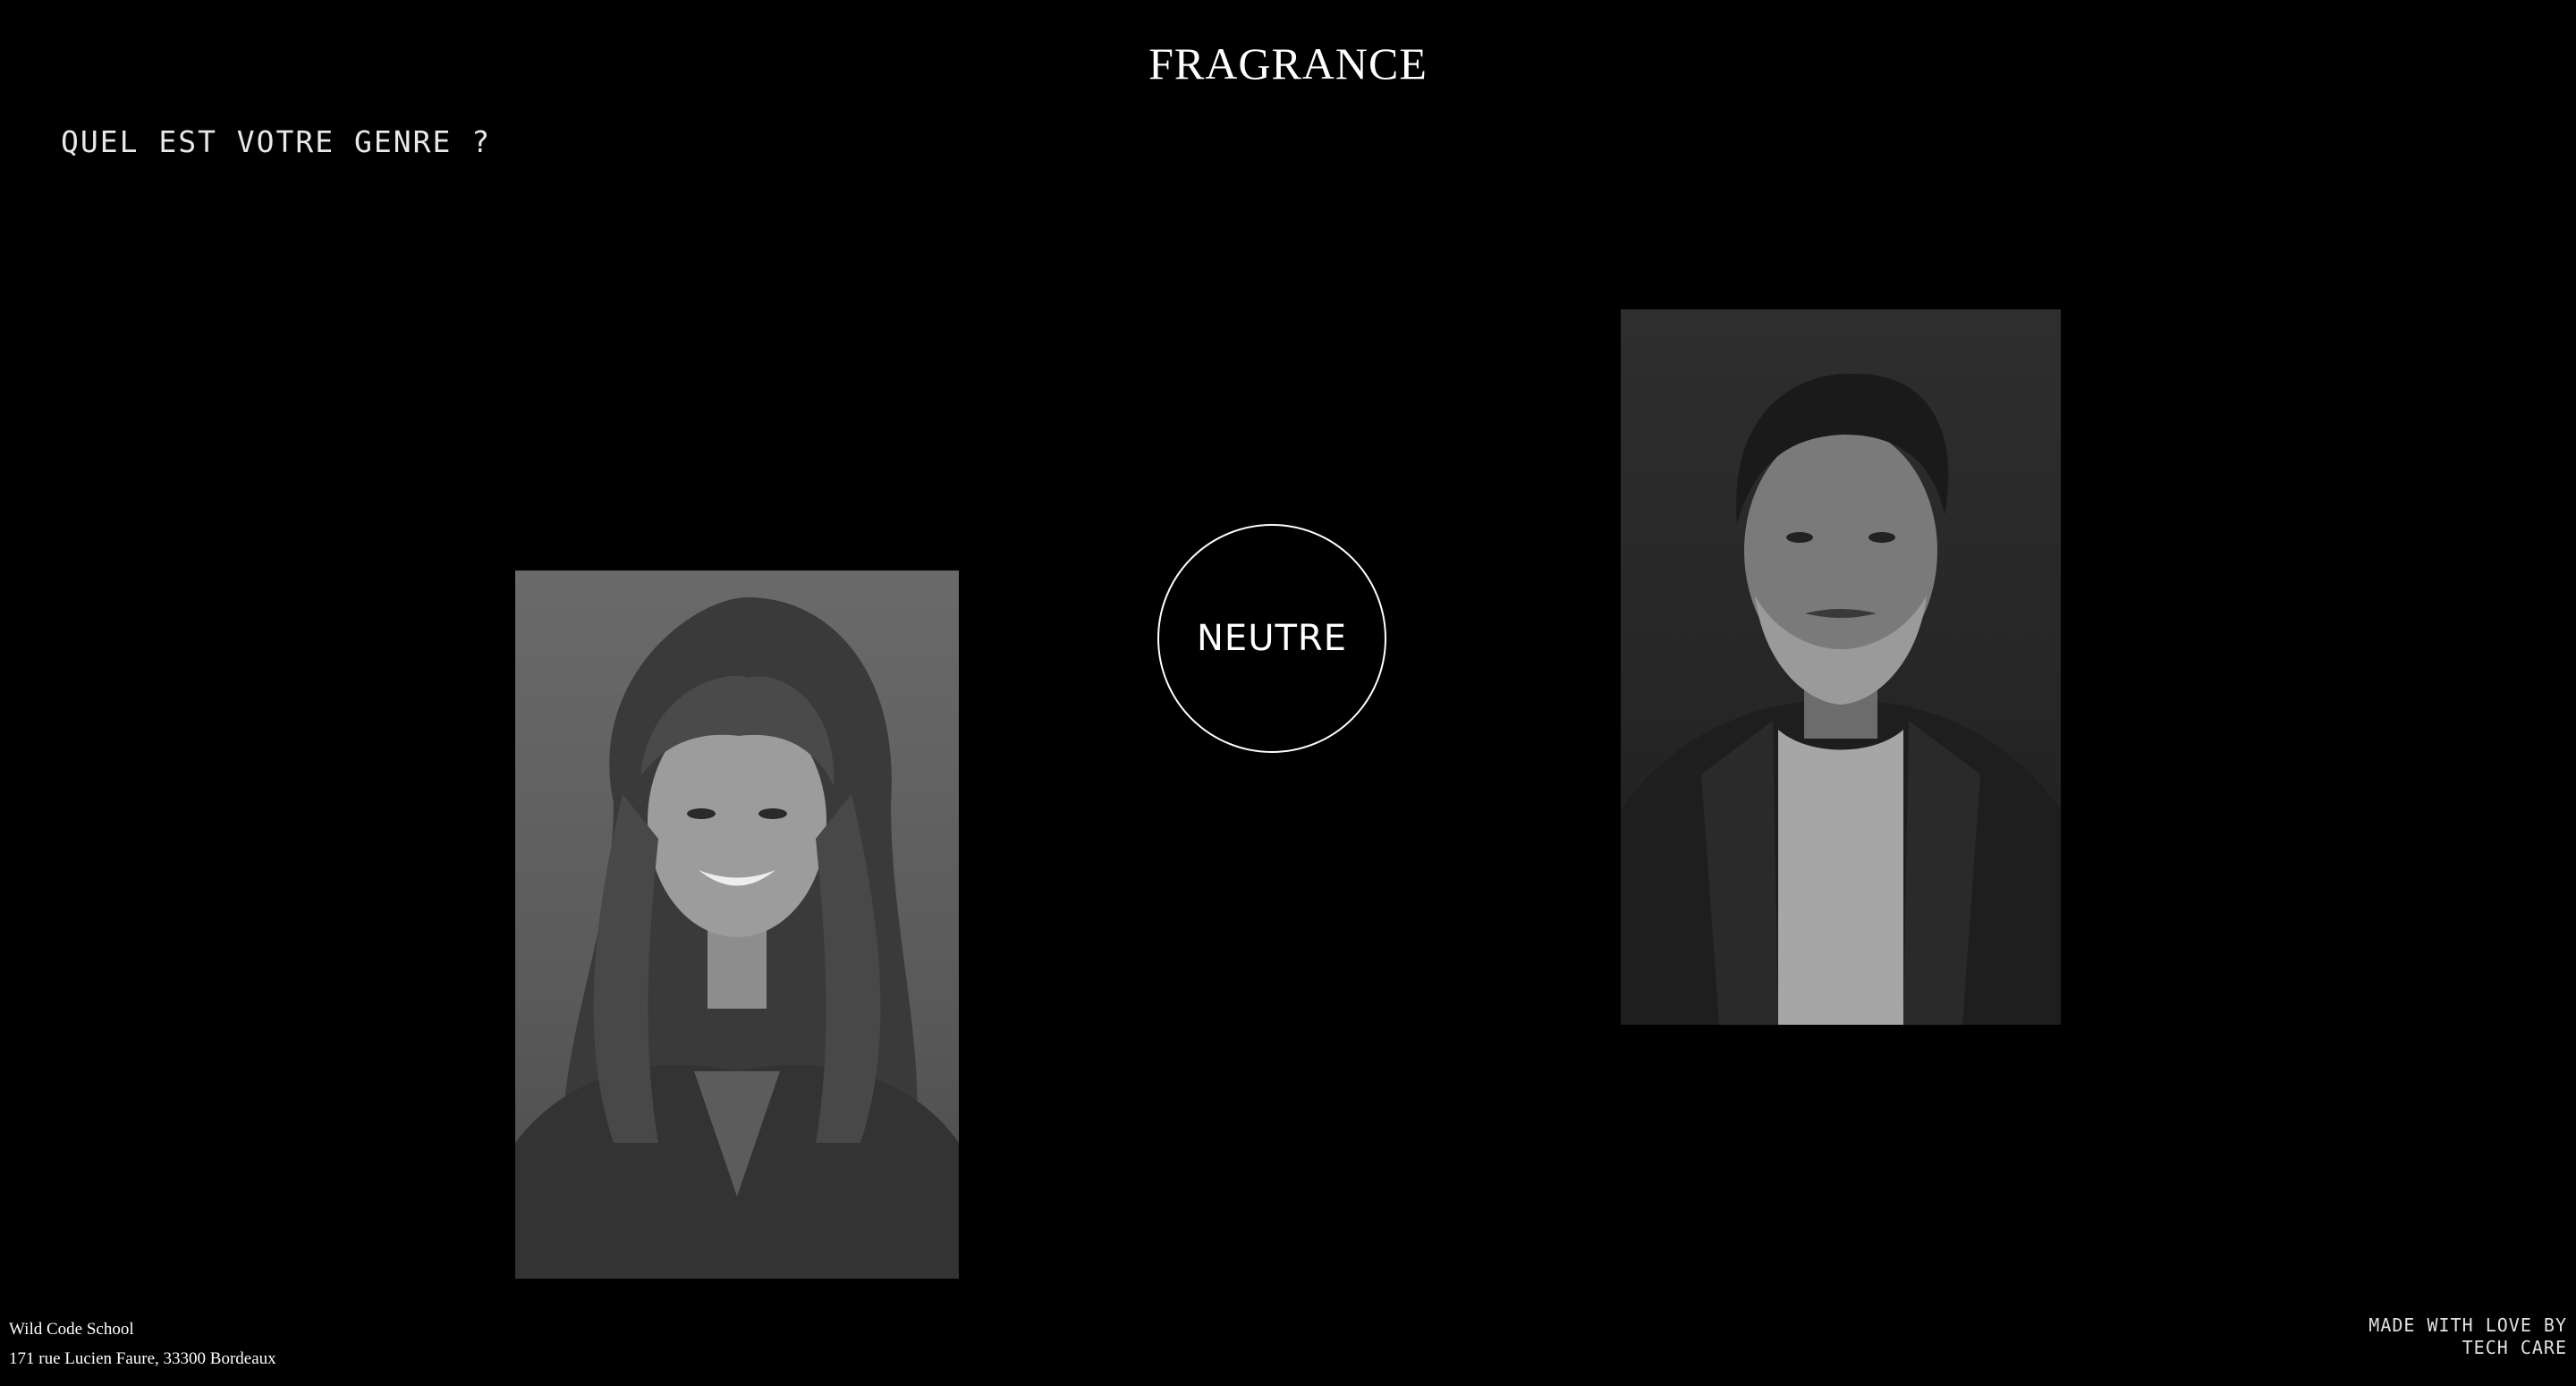 This screenshot has height=1386, width=2576. What do you see at coordinates (2467, 1325) in the screenshot?
I see `footer-credit-line1: MADE WITH LOVE BY` at bounding box center [2467, 1325].